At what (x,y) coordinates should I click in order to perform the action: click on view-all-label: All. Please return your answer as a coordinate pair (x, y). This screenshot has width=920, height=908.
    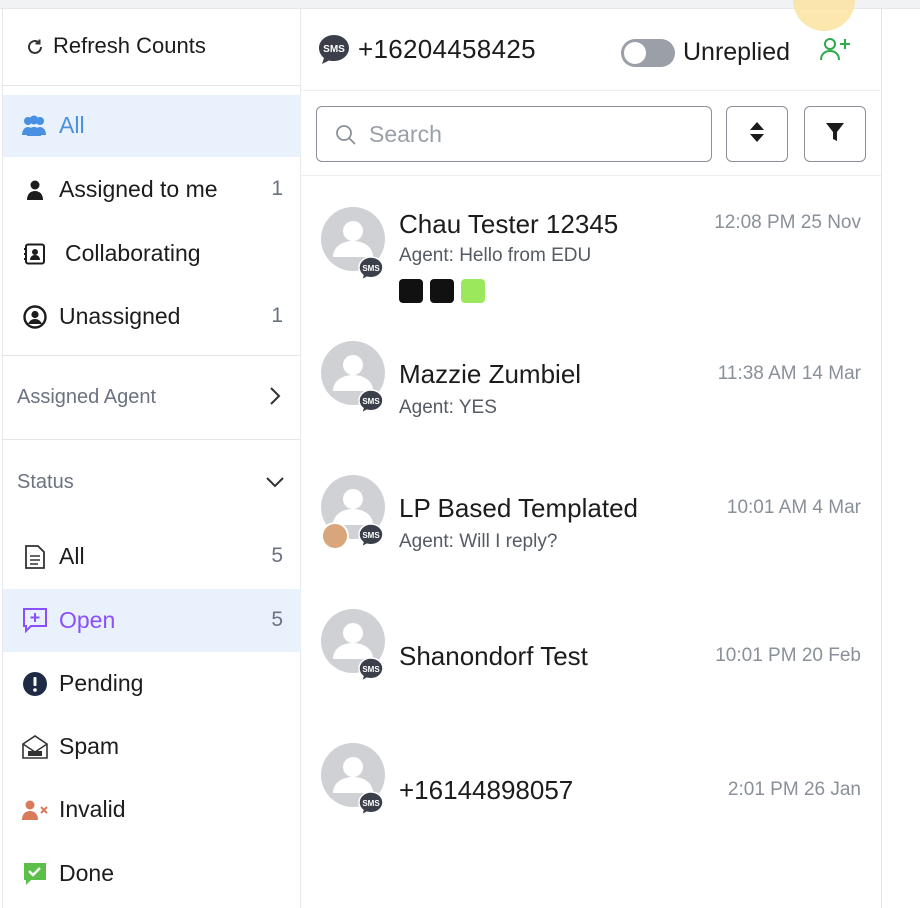
    Looking at the image, I should click on (72, 125).